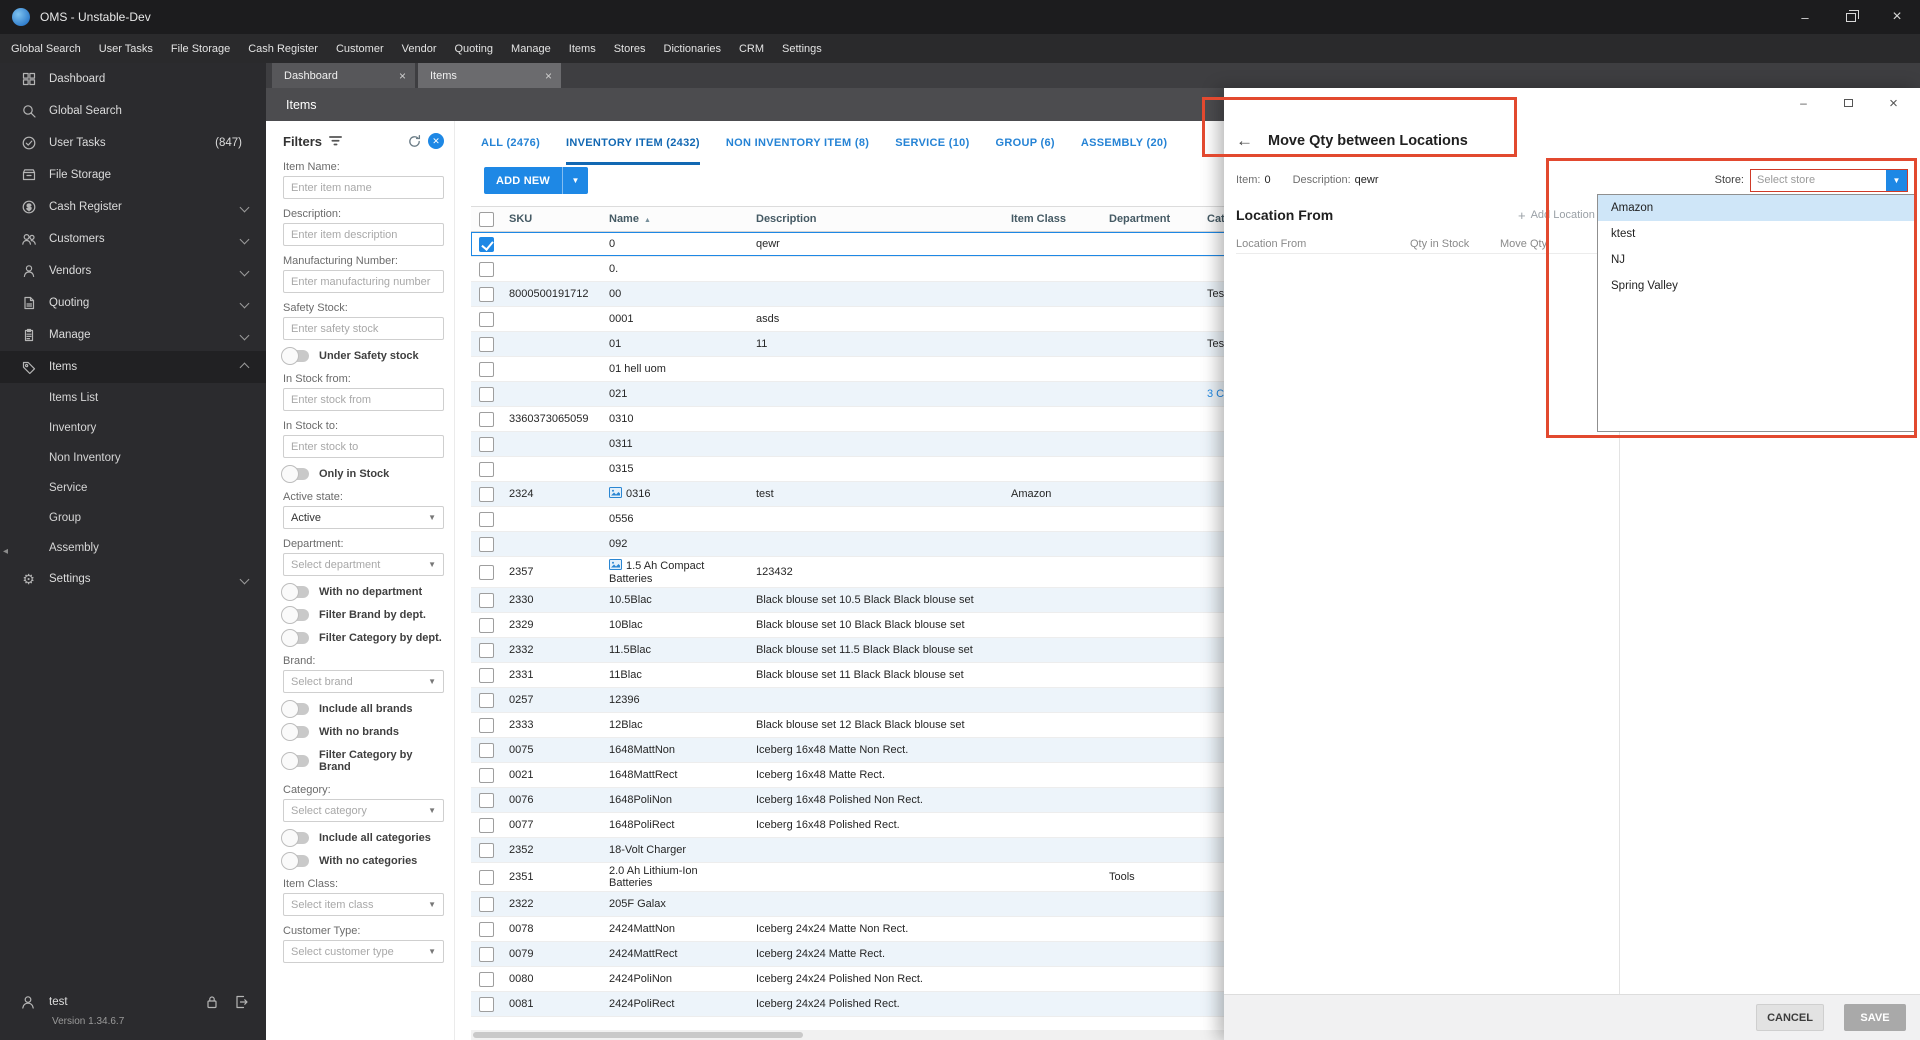 This screenshot has width=1920, height=1040. What do you see at coordinates (1829, 180) in the screenshot?
I see `store-select: Select store ▼` at bounding box center [1829, 180].